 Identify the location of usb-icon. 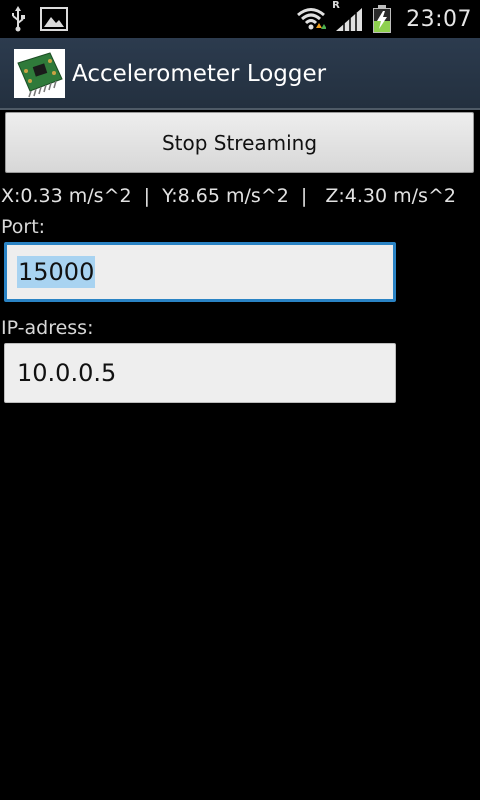
(18, 19).